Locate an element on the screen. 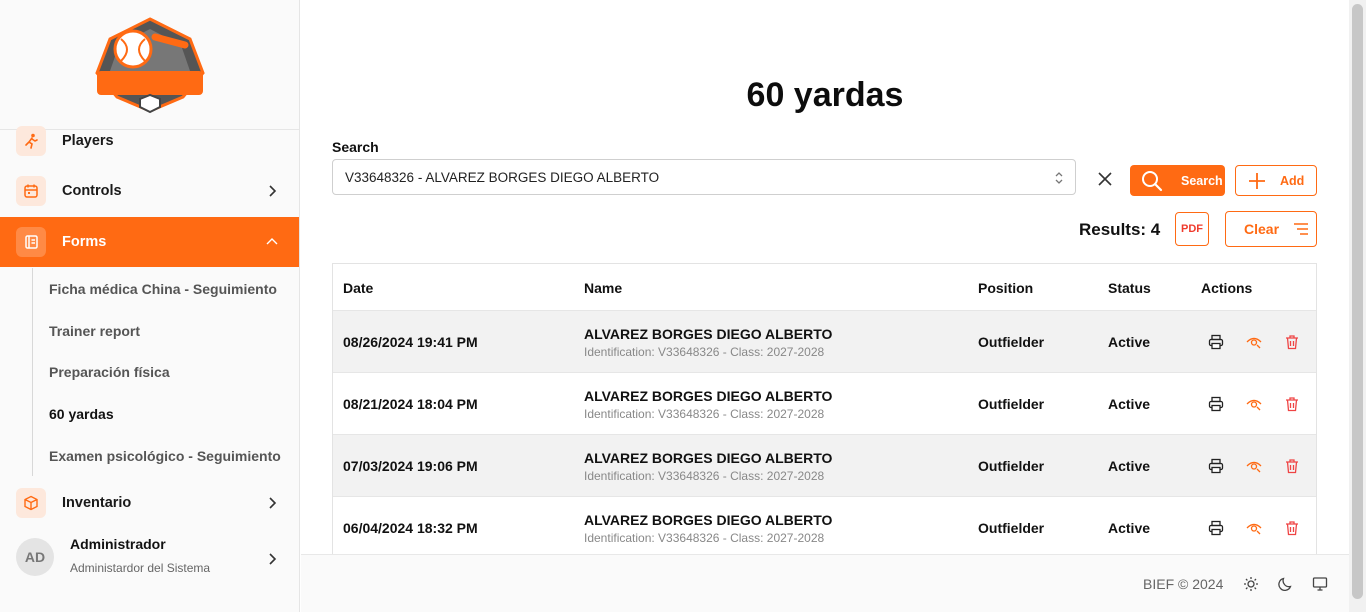 Image resolution: width=1366 pixels, height=612 pixels. search-button-label: Search is located at coordinates (1202, 180).